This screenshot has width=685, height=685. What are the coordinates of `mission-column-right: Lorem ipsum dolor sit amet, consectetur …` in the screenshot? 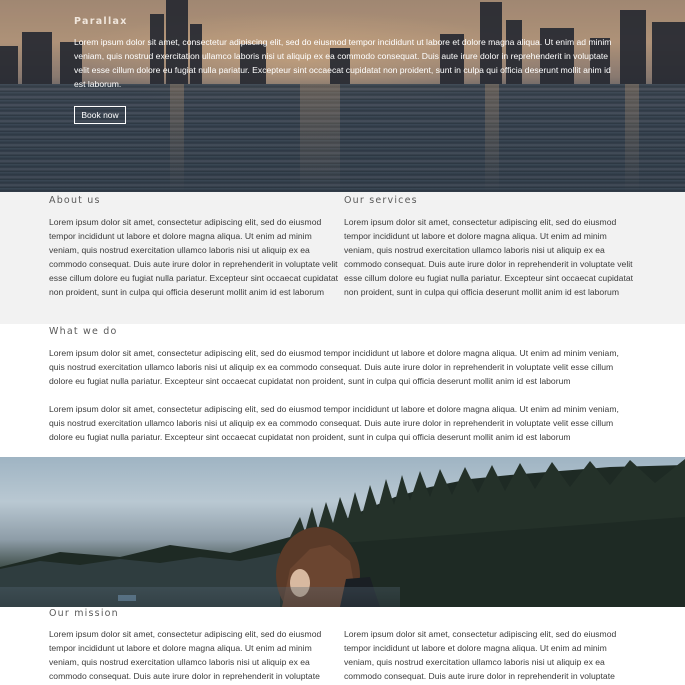 It's located at (489, 655).